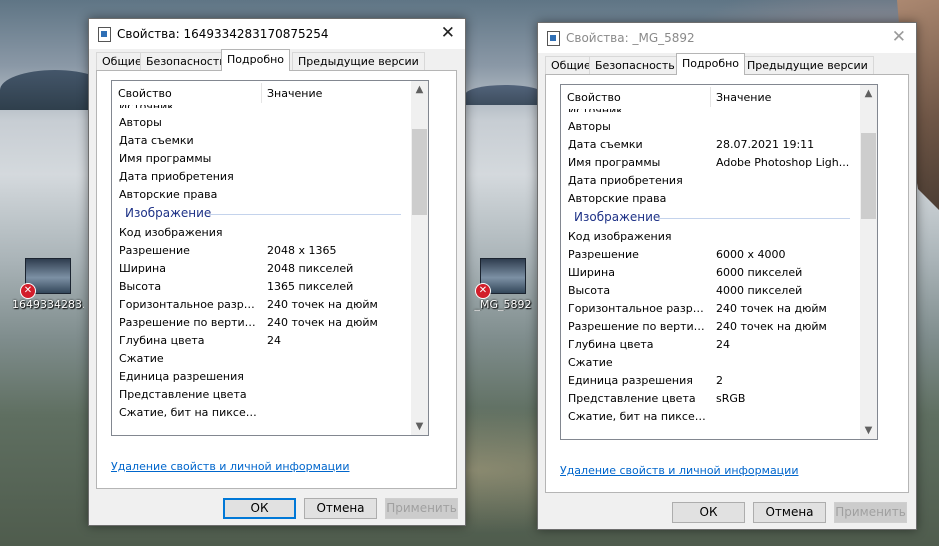 This screenshot has height=546, width=939. I want to click on property-row: Представление цвета, so click(261, 395).